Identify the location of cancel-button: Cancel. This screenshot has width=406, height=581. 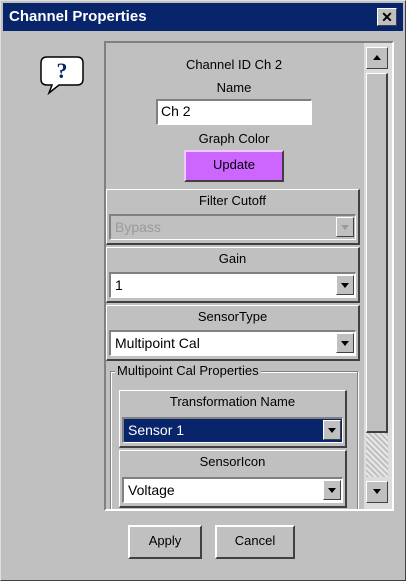
(255, 542).